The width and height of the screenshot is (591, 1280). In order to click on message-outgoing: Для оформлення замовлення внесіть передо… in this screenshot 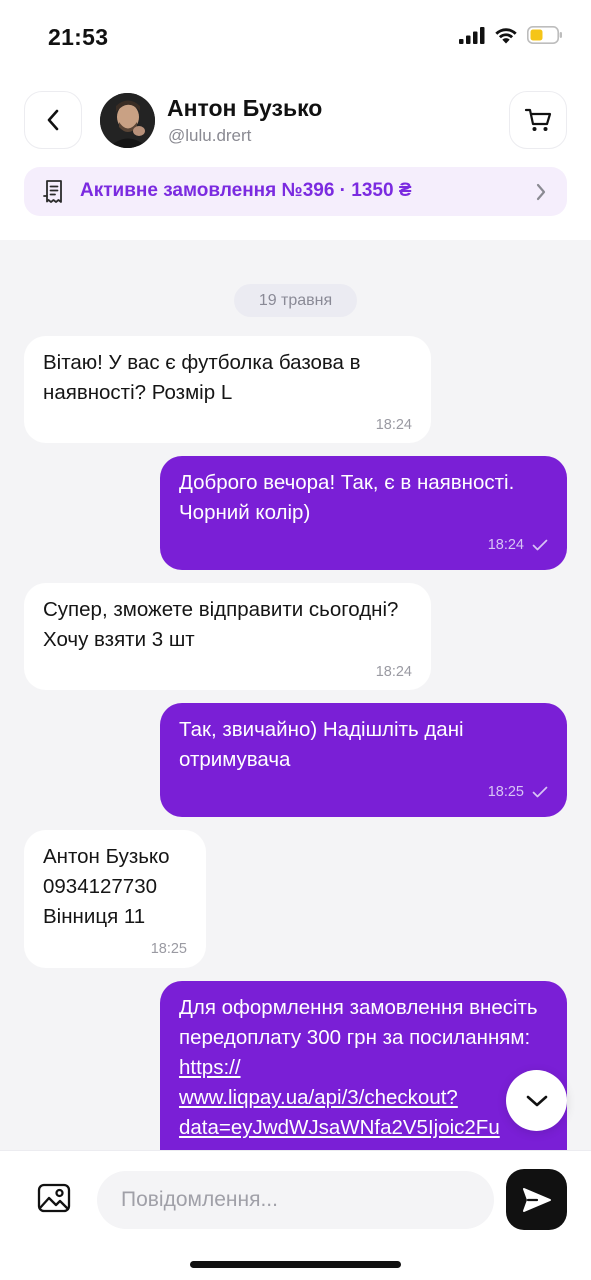, I will do `click(363, 1065)`.